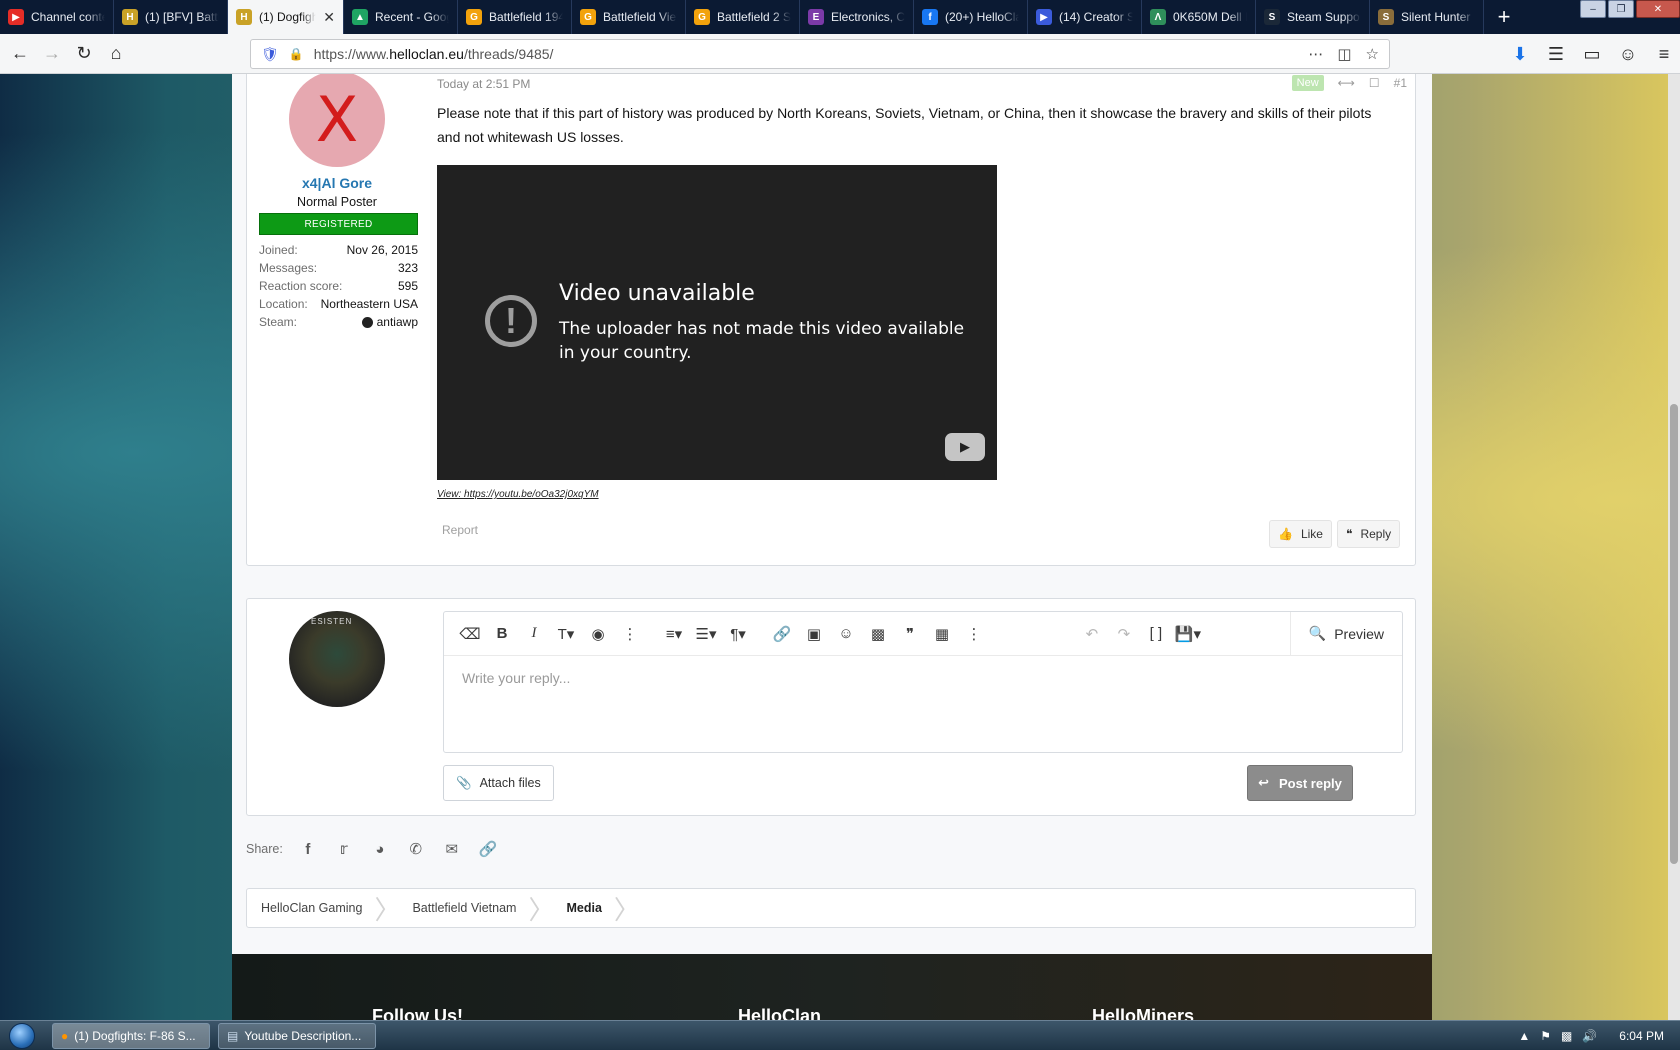  Describe the element at coordinates (336, 908) in the screenshot. I see `breadcrumb-item: HelloClan Gaming 〉` at that location.